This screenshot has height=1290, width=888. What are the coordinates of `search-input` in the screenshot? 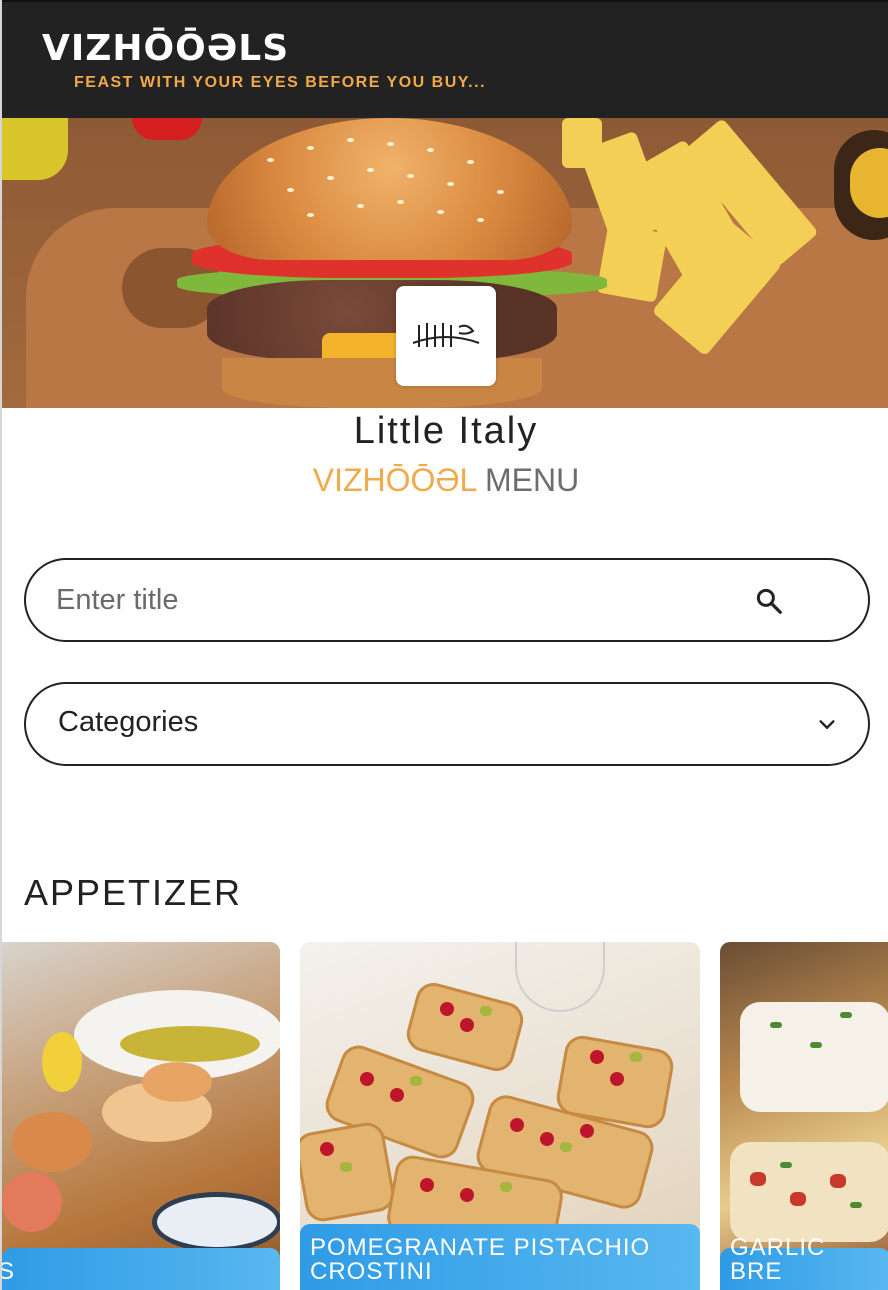 It's located at (396, 600).